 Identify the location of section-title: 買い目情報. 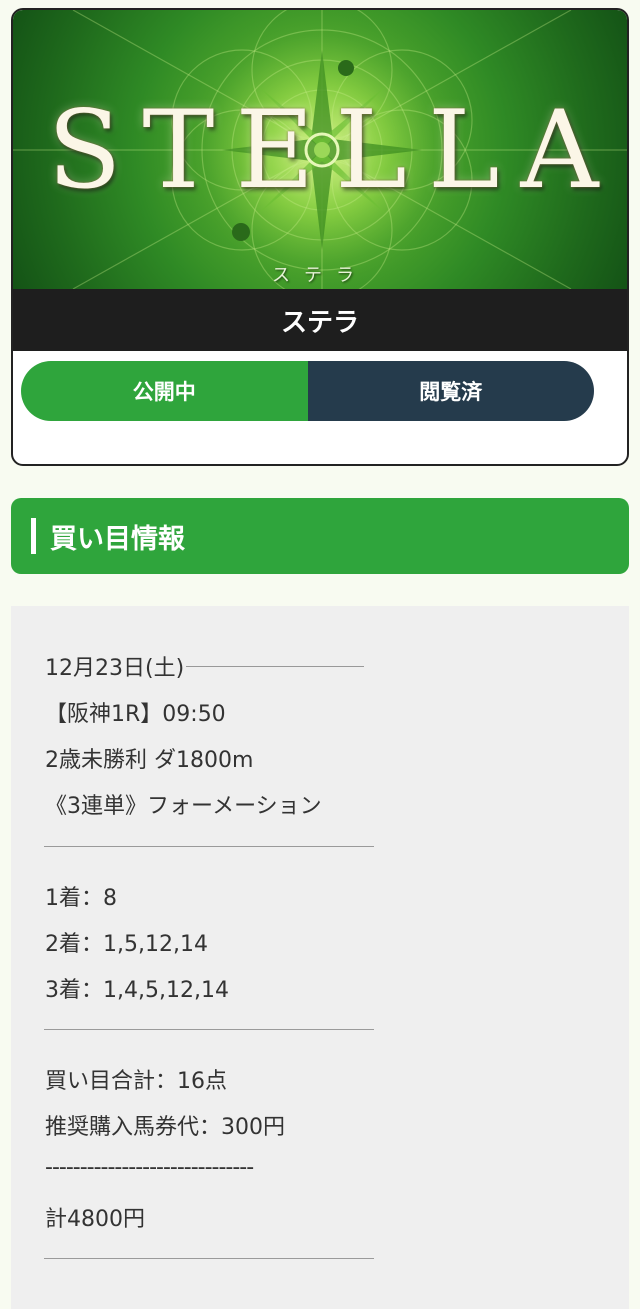
(117, 539).